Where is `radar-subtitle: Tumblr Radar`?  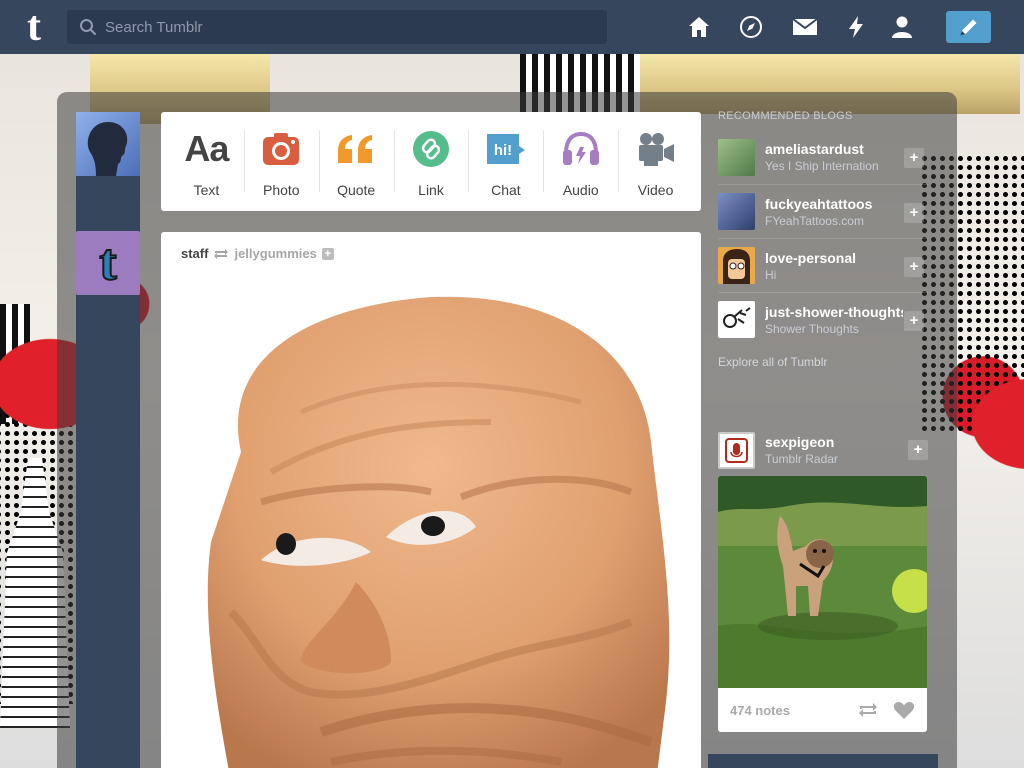 radar-subtitle: Tumblr Radar is located at coordinates (801, 459).